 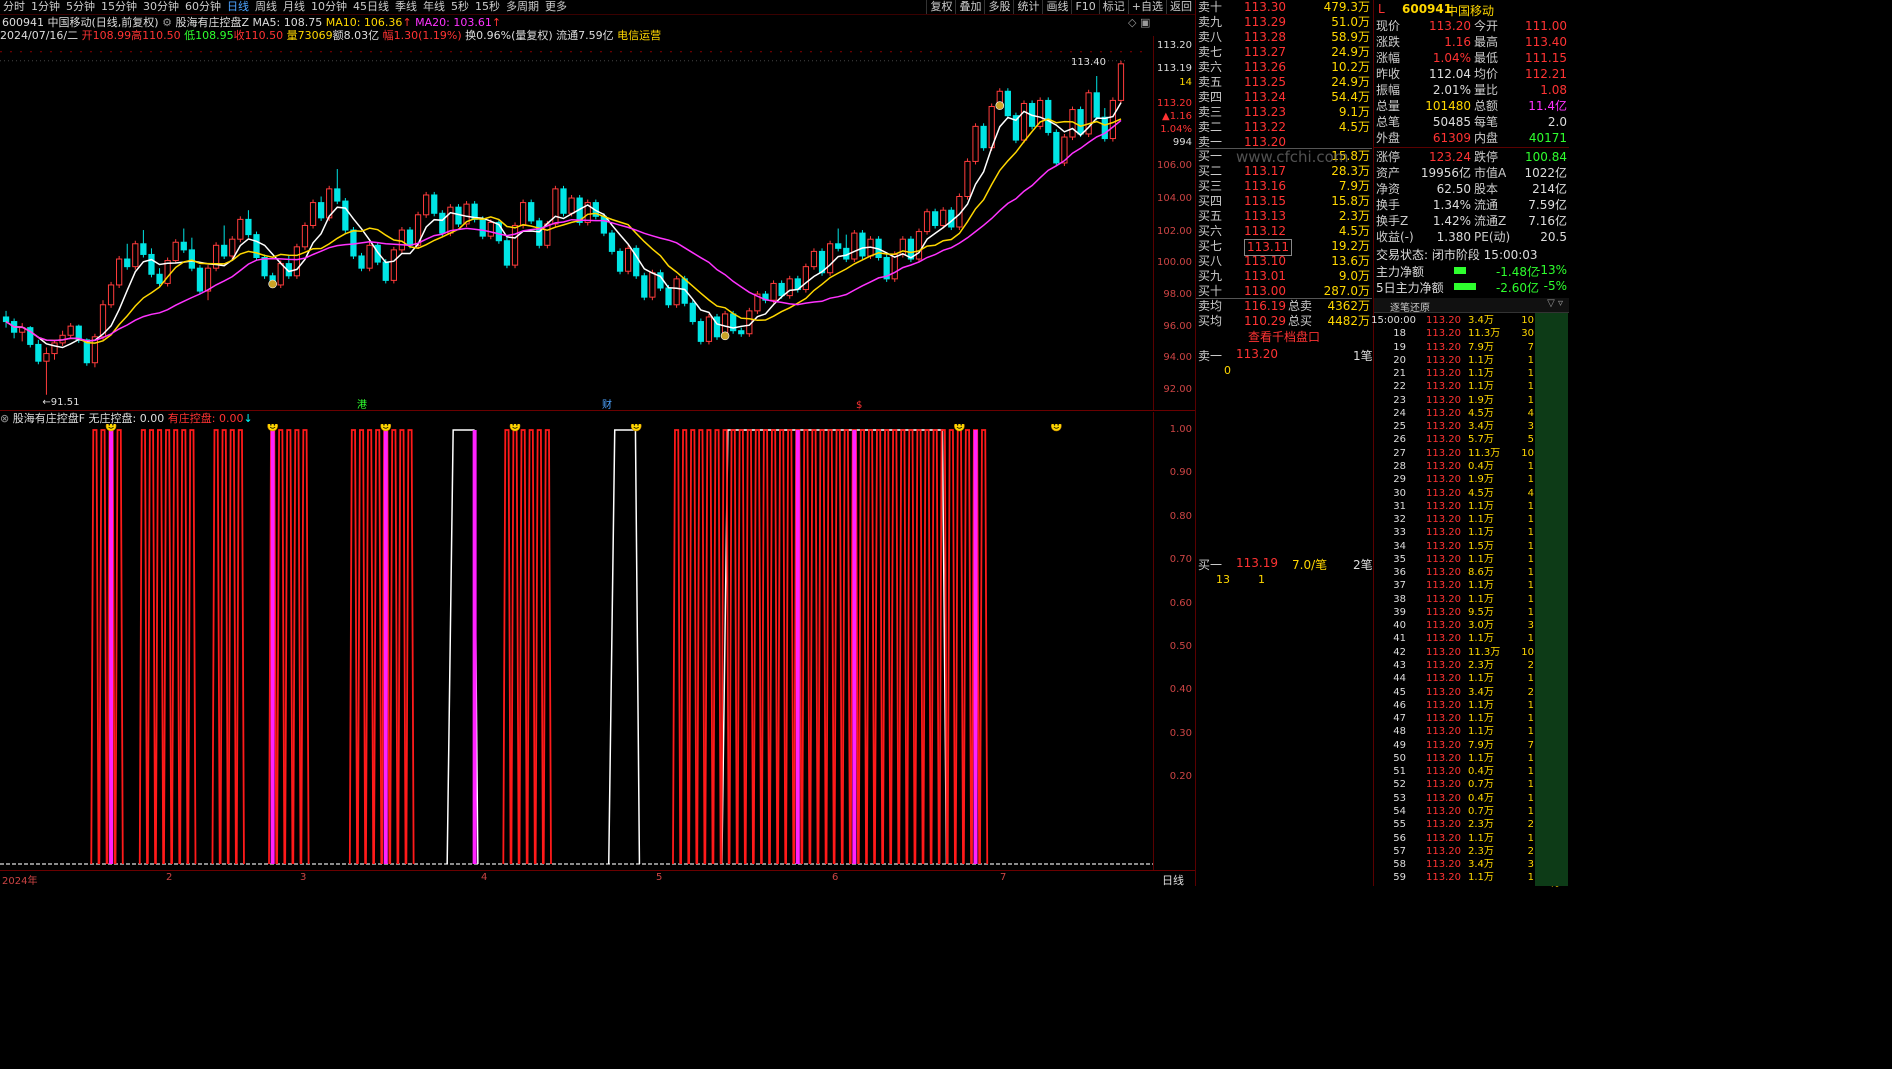 What do you see at coordinates (1284, 216) in the screenshot?
I see `bid-row: 买五 113.13 2.3万` at bounding box center [1284, 216].